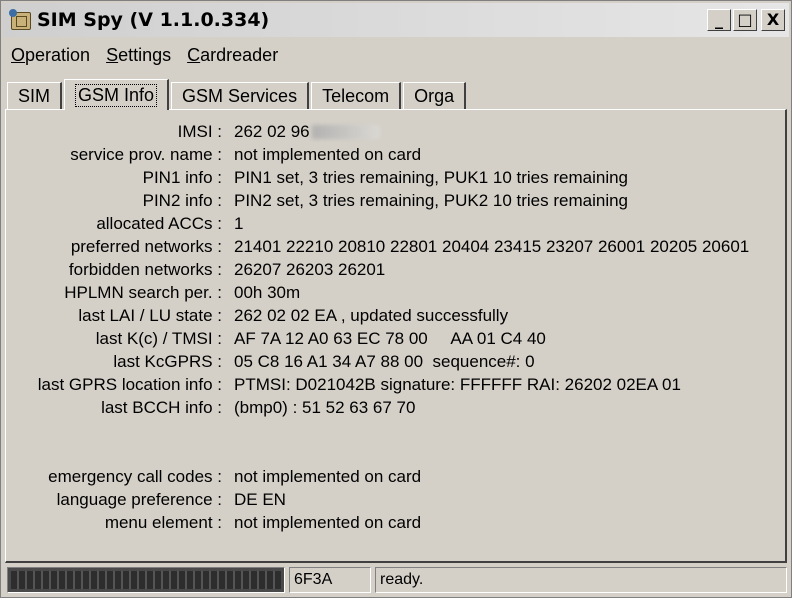 Image resolution: width=792 pixels, height=598 pixels. Describe the element at coordinates (146, 246) in the screenshot. I see `preferred-label: preferred networks :` at that location.